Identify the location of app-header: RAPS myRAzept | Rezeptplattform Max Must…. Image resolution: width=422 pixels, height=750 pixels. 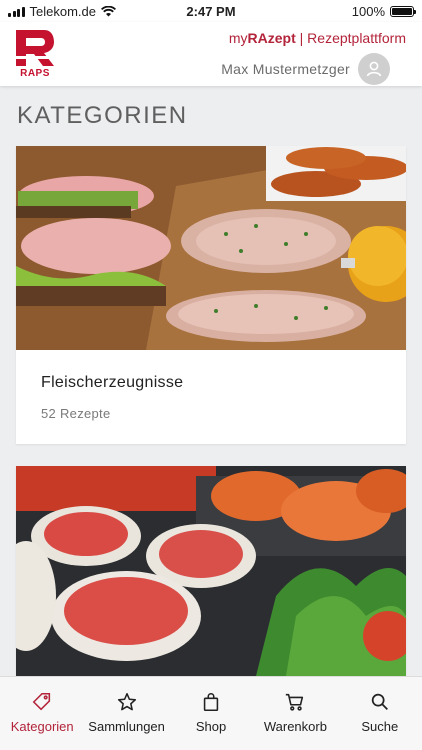
(211, 54).